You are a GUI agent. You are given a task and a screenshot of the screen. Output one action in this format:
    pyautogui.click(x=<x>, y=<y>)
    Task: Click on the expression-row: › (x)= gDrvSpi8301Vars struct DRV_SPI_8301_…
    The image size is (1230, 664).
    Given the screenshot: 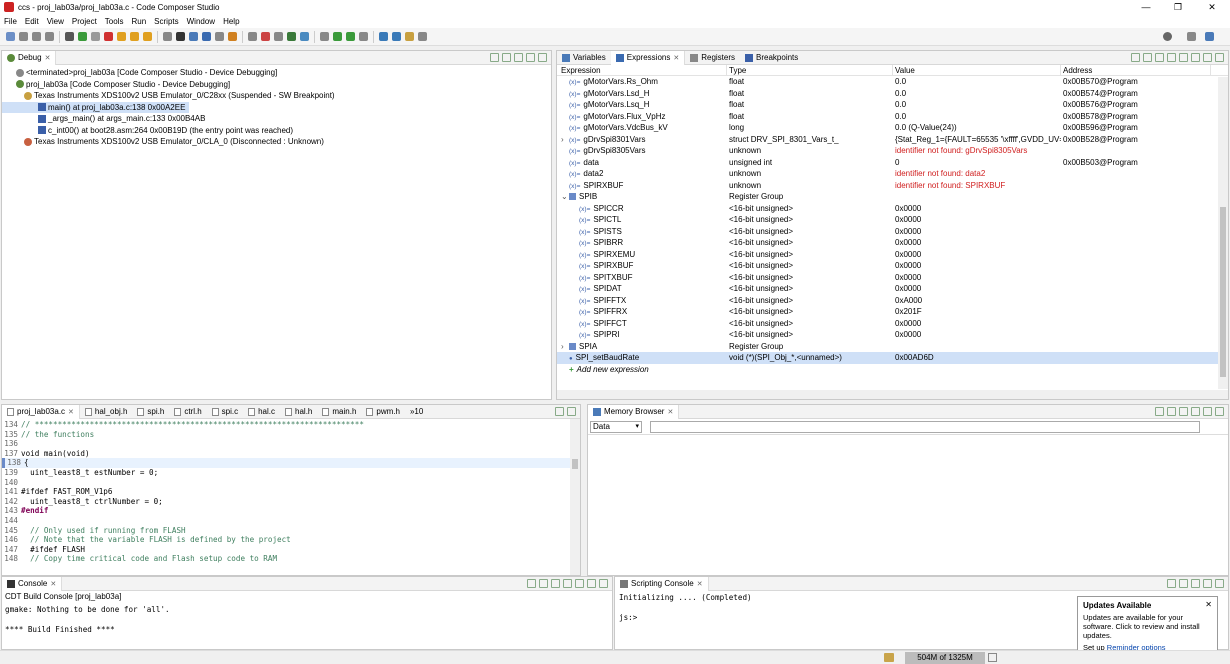 What is the action you would take?
    pyautogui.click(x=892, y=140)
    